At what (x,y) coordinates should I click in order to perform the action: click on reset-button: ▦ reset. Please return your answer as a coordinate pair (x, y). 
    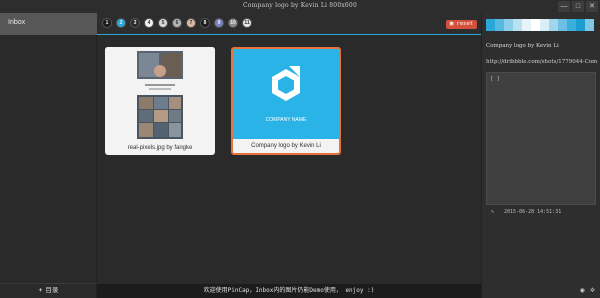
    Looking at the image, I should click on (461, 24).